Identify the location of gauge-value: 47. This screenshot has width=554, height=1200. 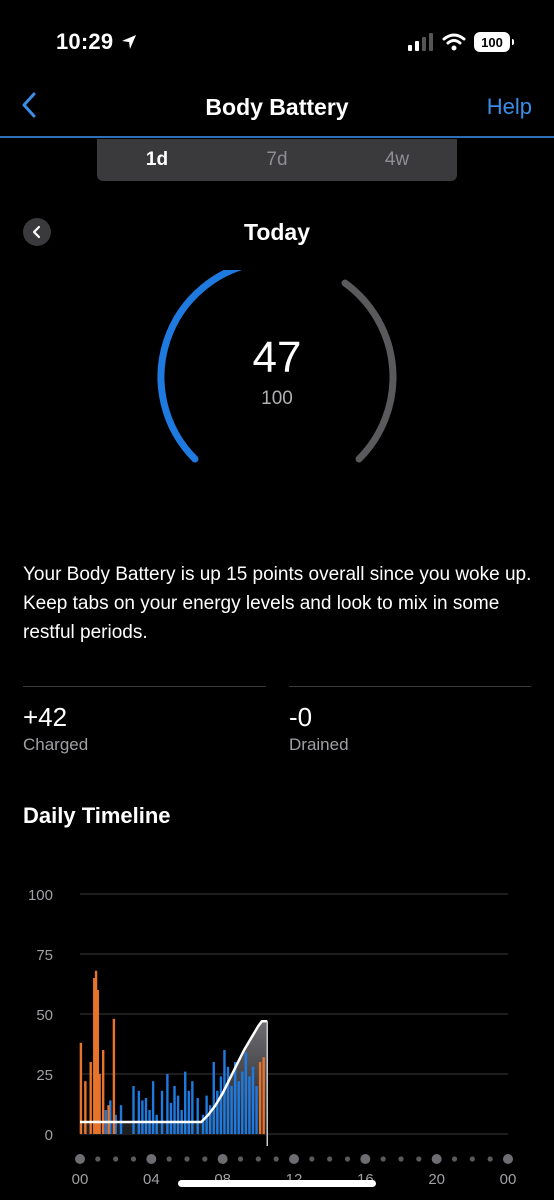
(277, 357).